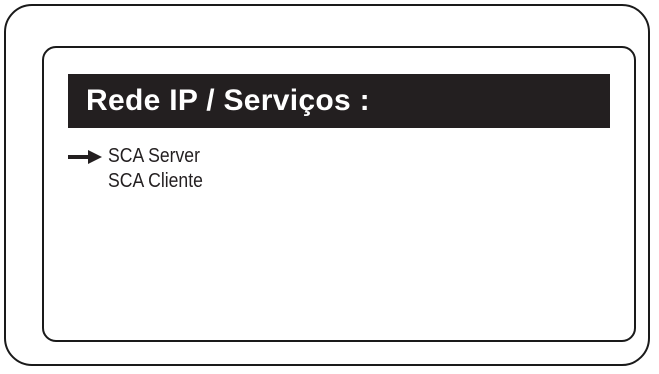 This screenshot has height=374, width=659. Describe the element at coordinates (326, 156) in the screenshot. I see `menu-item-sca-server: SCA Server` at that location.